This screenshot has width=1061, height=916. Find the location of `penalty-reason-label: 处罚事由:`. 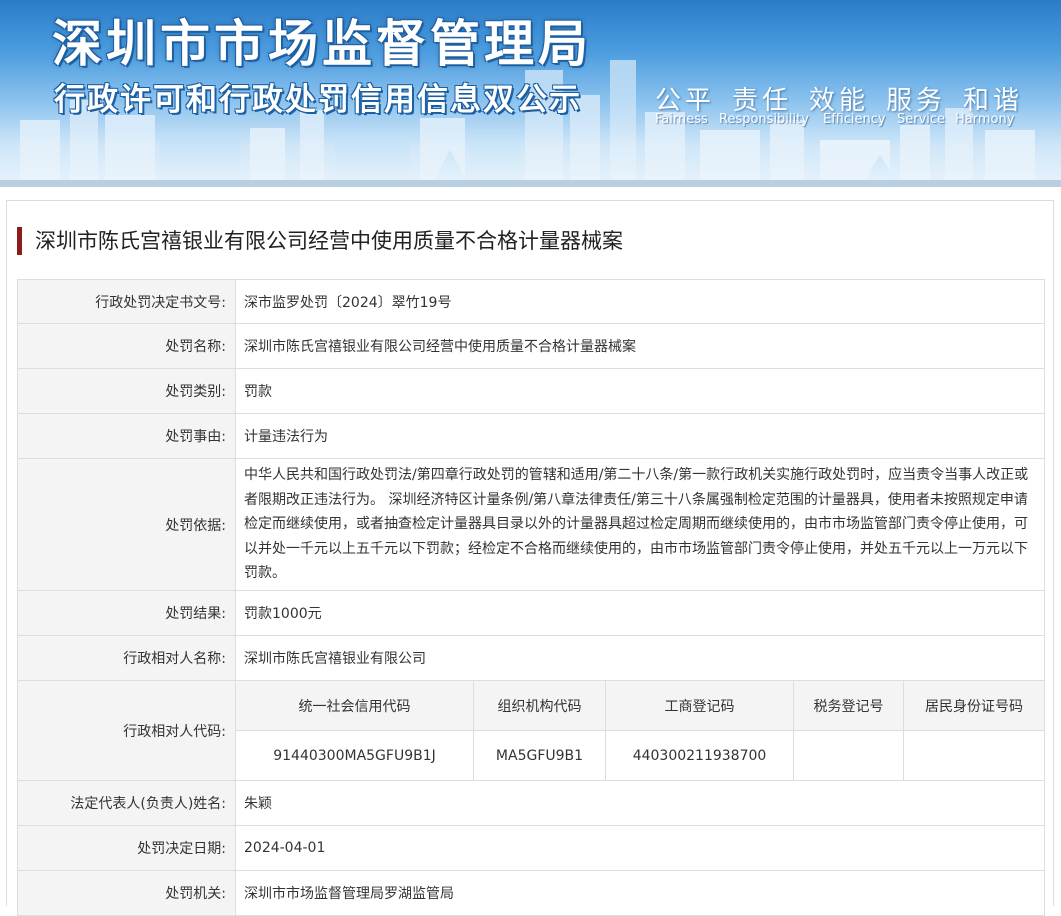

penalty-reason-label: 处罚事由: is located at coordinates (126, 436).